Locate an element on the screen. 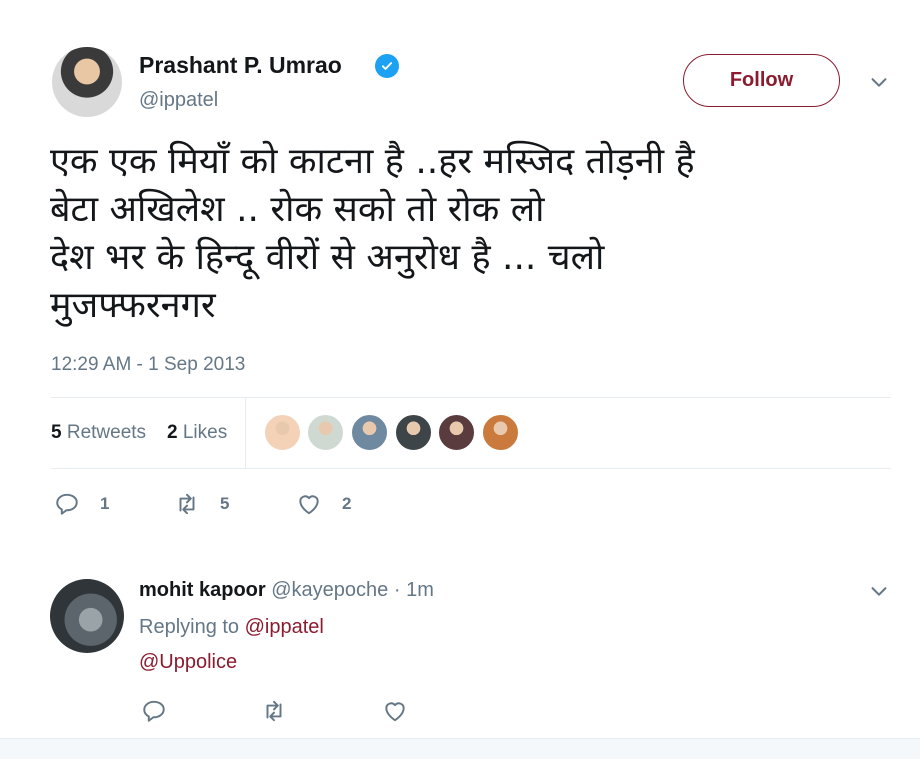 The height and width of the screenshot is (759, 920). reply-time: 1m is located at coordinates (420, 590).